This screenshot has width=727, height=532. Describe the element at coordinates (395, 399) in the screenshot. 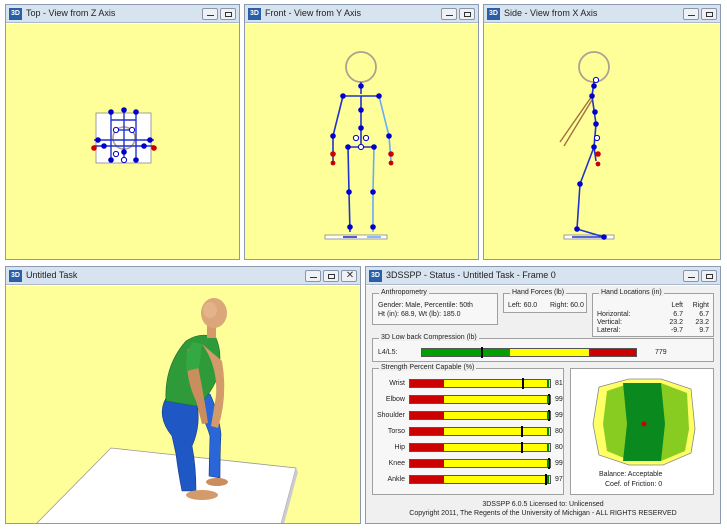

I see `strength-row-name: Elbow` at that location.